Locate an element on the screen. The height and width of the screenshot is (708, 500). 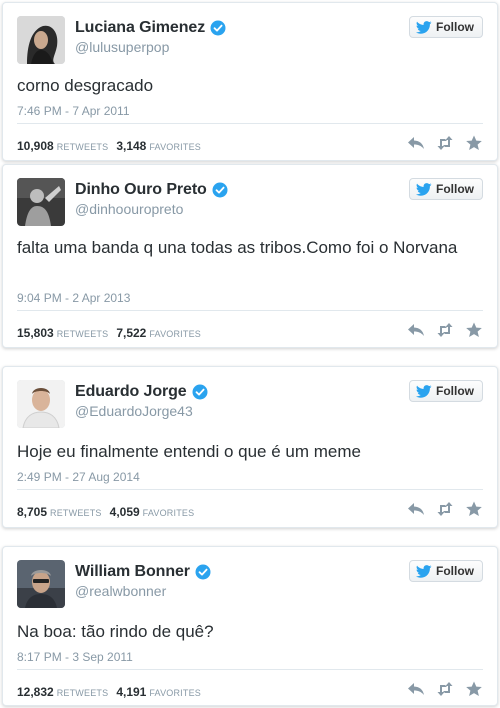
tweet-text: corno desgracado is located at coordinates (85, 85).